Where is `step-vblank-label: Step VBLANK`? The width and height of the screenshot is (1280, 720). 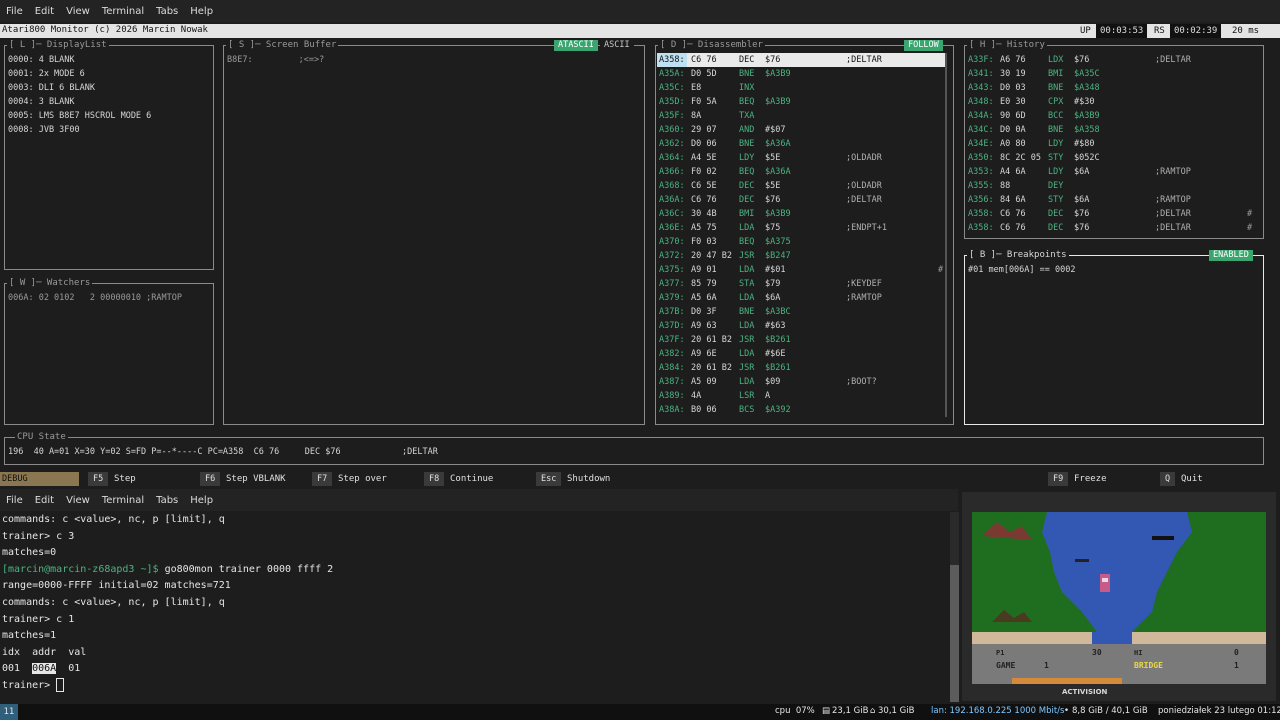
step-vblank-label: Step VBLANK is located at coordinates (256, 479).